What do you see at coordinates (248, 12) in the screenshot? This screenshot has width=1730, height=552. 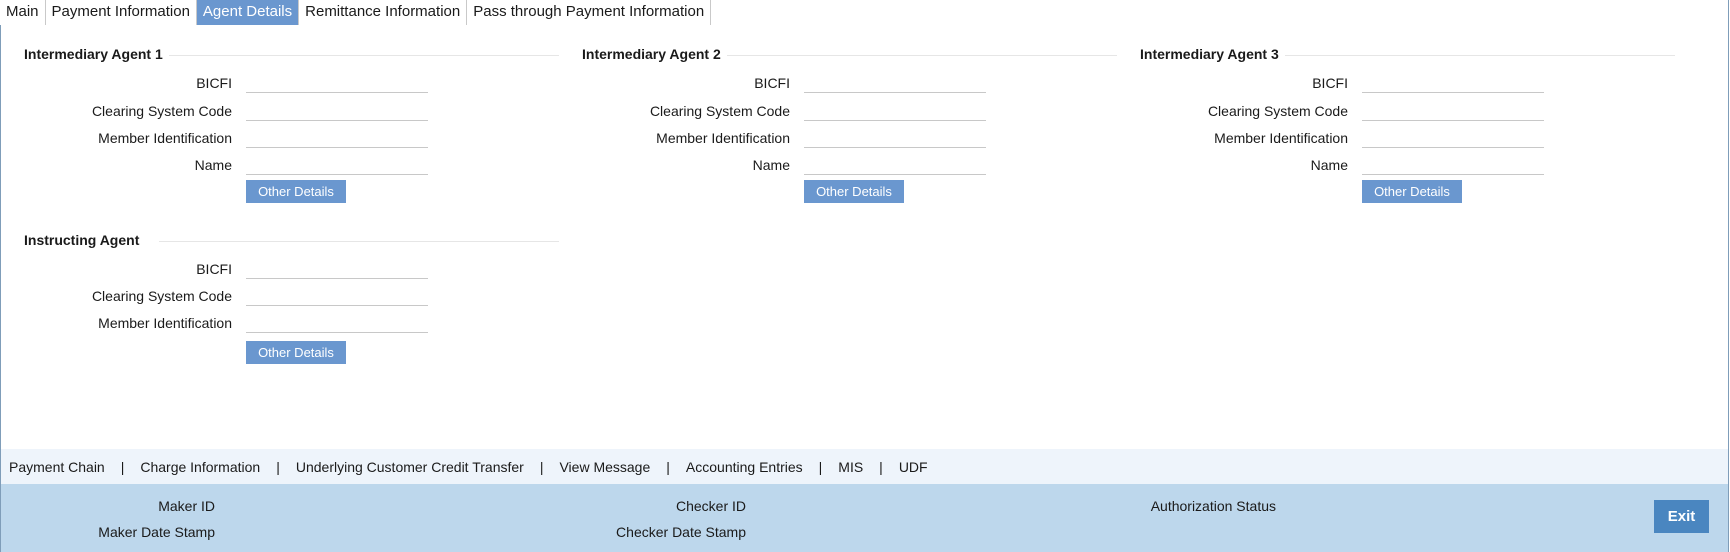 I see `tab-agent-details: Agent Details` at bounding box center [248, 12].